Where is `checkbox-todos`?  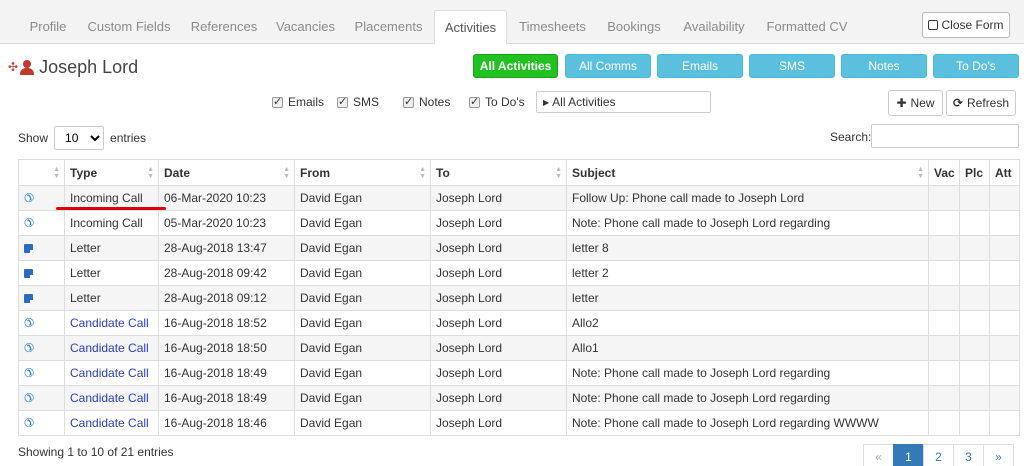 checkbox-todos is located at coordinates (474, 101).